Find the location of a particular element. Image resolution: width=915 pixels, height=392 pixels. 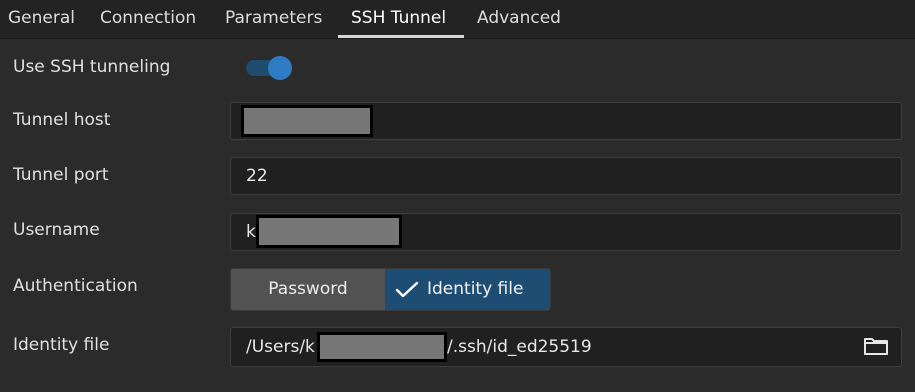

auth-password-label: Password is located at coordinates (308, 289).